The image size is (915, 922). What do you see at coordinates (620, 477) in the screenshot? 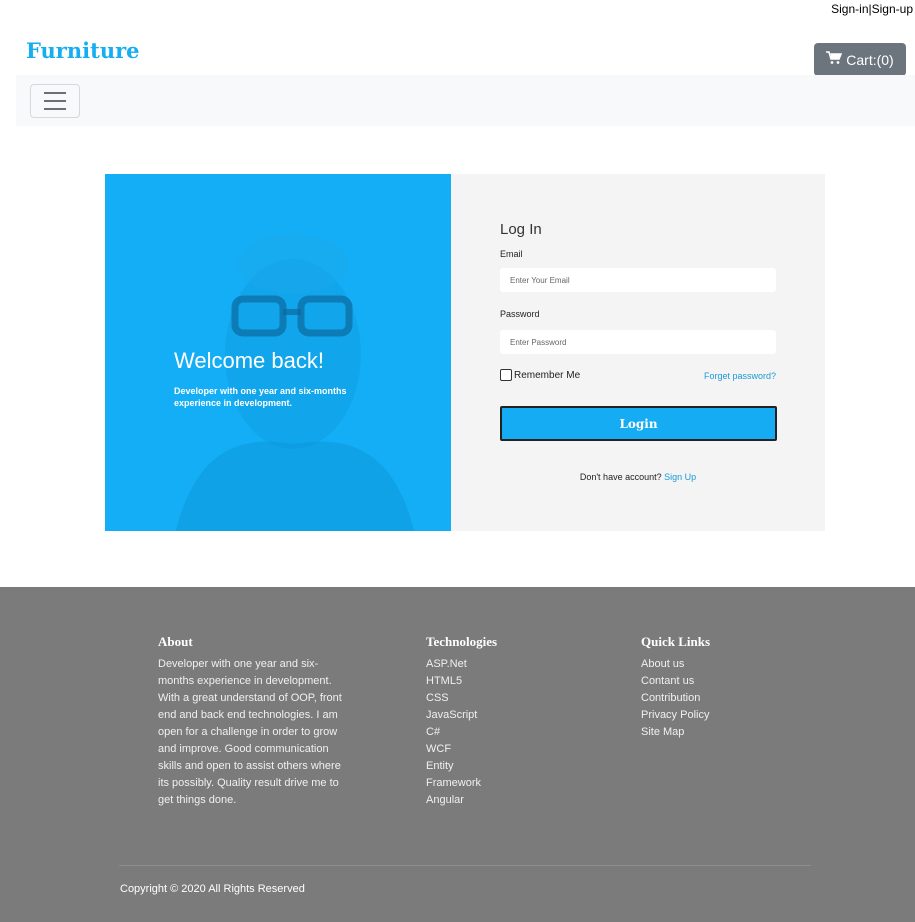
I see `no-account-text: Don't have account?` at bounding box center [620, 477].